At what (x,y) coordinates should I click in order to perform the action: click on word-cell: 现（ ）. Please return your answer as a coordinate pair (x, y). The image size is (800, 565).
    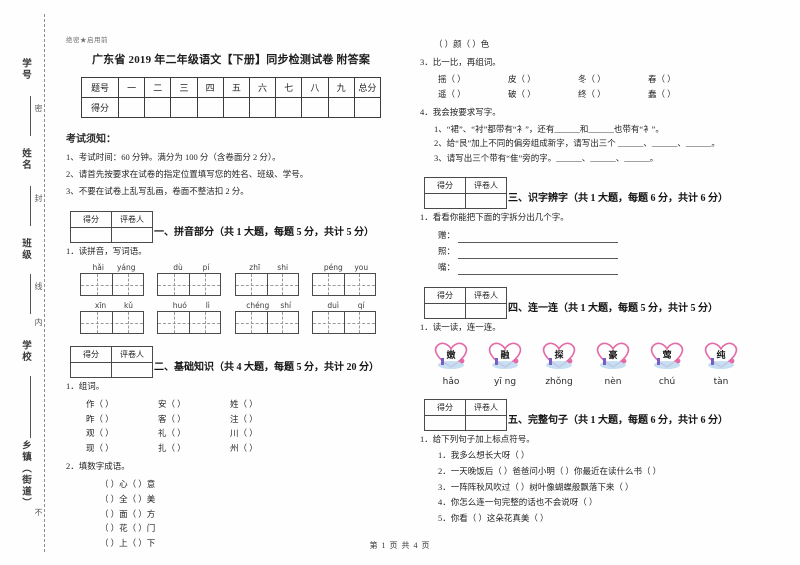
    Looking at the image, I should click on (122, 448).